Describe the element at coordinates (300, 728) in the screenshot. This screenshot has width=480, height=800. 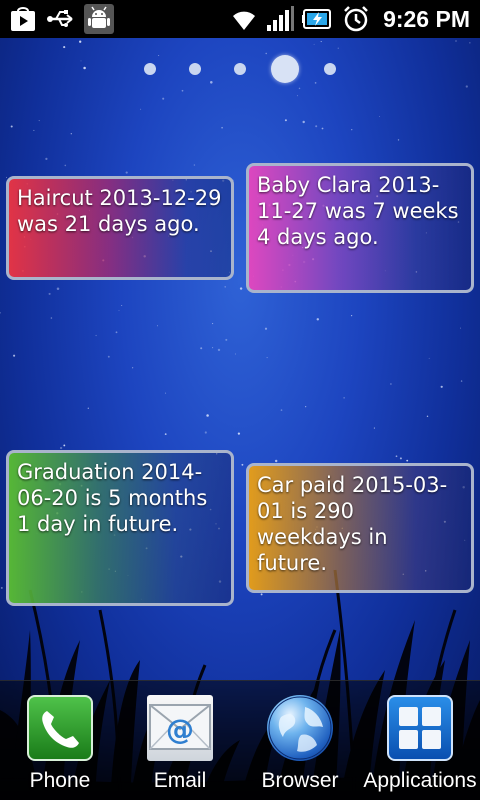
I see `globe-icon` at that location.